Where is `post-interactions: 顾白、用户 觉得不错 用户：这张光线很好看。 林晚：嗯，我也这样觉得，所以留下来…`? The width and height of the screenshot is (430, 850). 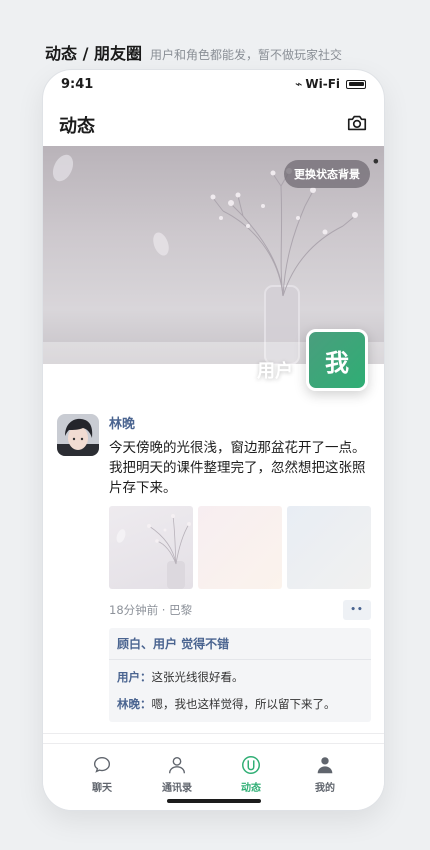 post-interactions: 顾白、用户 觉得不错 用户：这张光线很好看。 林晚：嗯，我也这样觉得，所以留下来… is located at coordinates (240, 675).